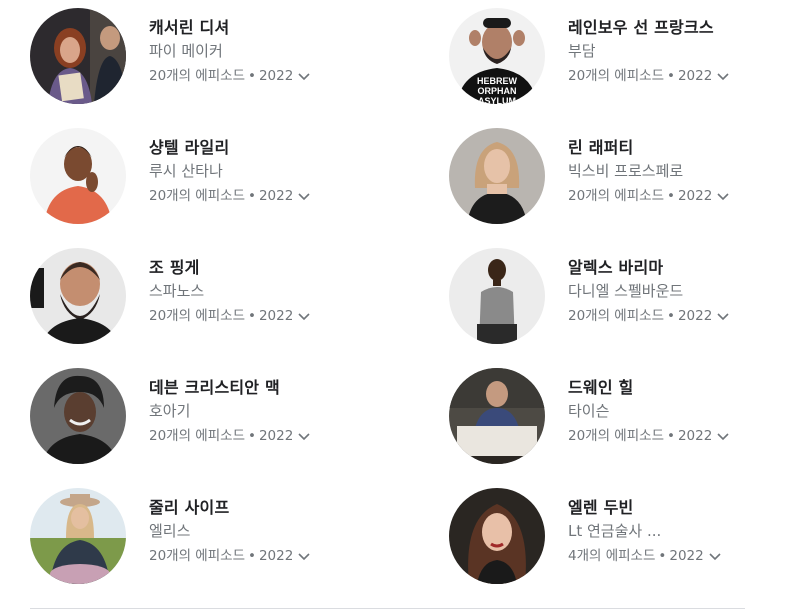 Image resolution: width=785 pixels, height=615 pixels. What do you see at coordinates (174, 267) in the screenshot?
I see `cast-name: 조 핑게` at bounding box center [174, 267].